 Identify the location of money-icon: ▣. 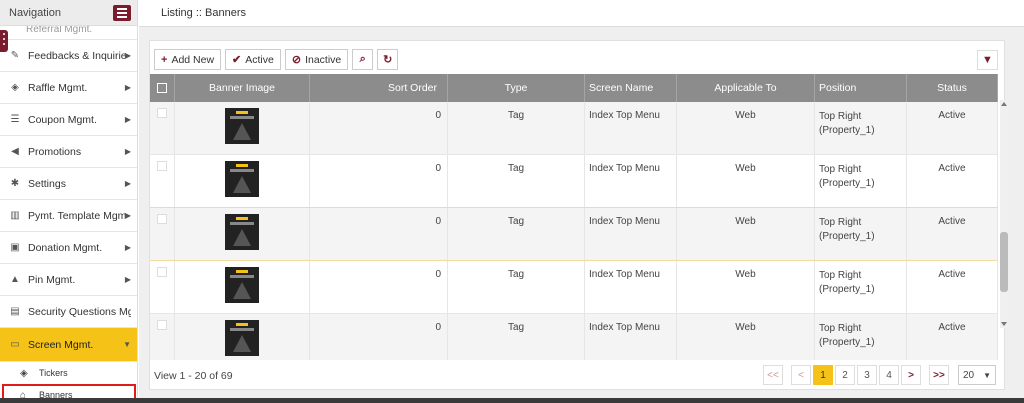
(15, 247).